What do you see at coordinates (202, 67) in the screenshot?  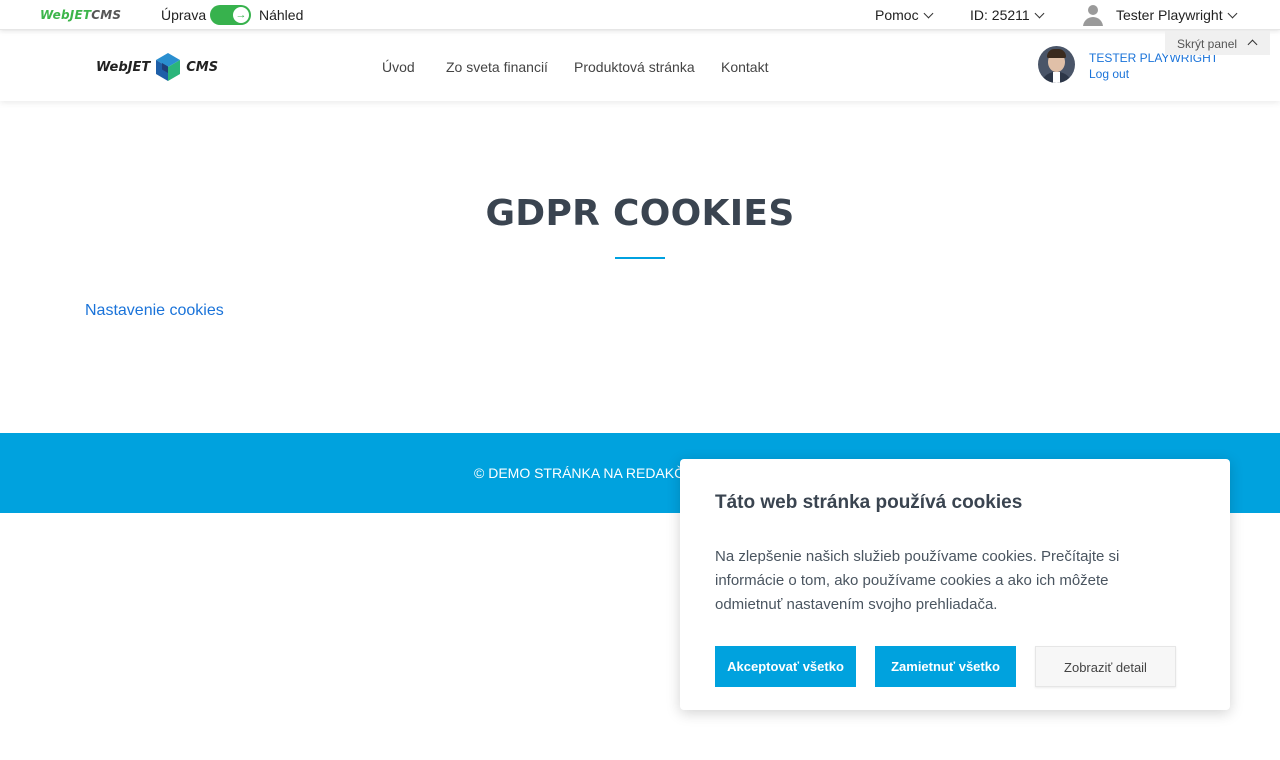 I see `site-logo-right-text: CMS` at bounding box center [202, 67].